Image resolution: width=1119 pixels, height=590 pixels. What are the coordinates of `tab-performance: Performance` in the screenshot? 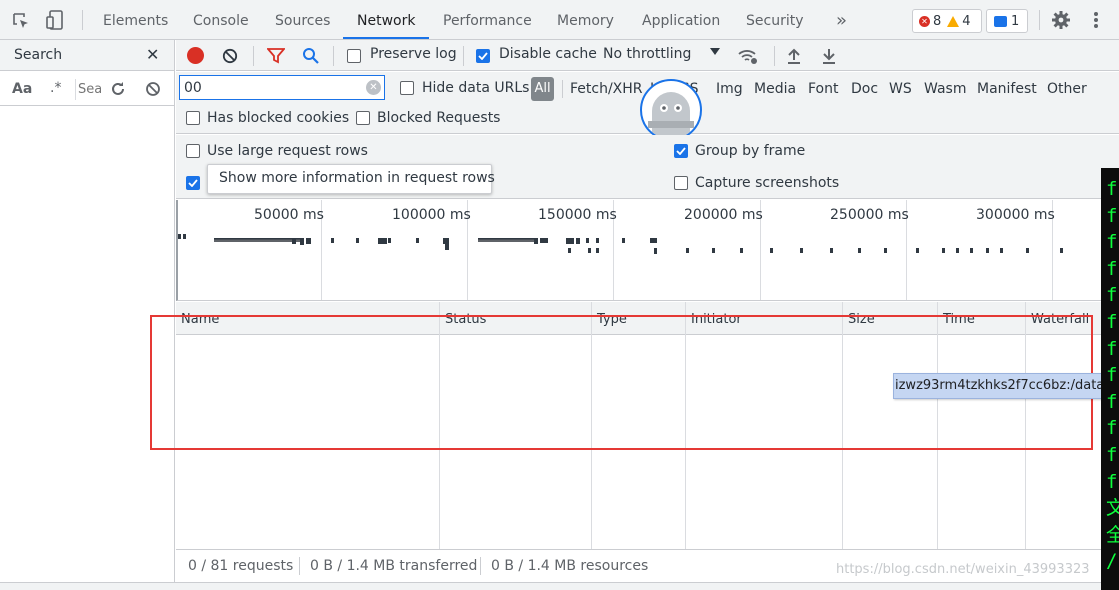 It's located at (487, 20).